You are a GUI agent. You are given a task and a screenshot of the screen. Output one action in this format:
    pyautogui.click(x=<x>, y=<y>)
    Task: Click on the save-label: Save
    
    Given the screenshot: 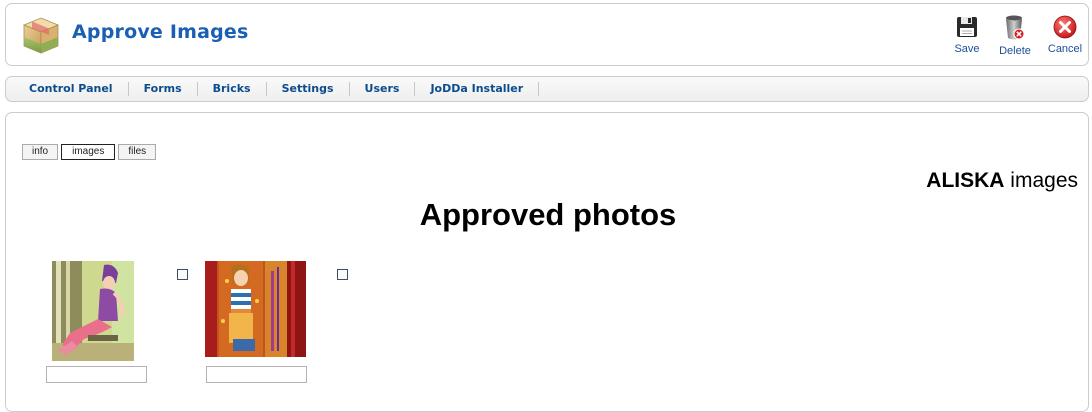 What is the action you would take?
    pyautogui.click(x=967, y=49)
    